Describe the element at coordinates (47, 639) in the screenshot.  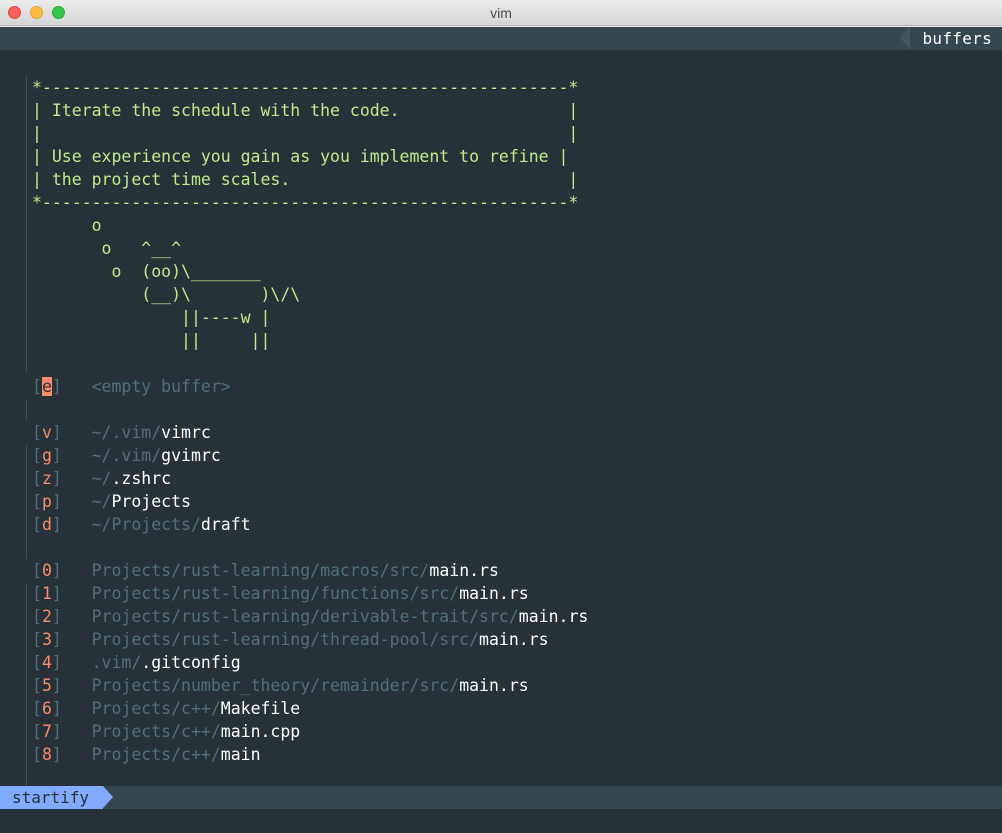
I see `entry-key: 3` at that location.